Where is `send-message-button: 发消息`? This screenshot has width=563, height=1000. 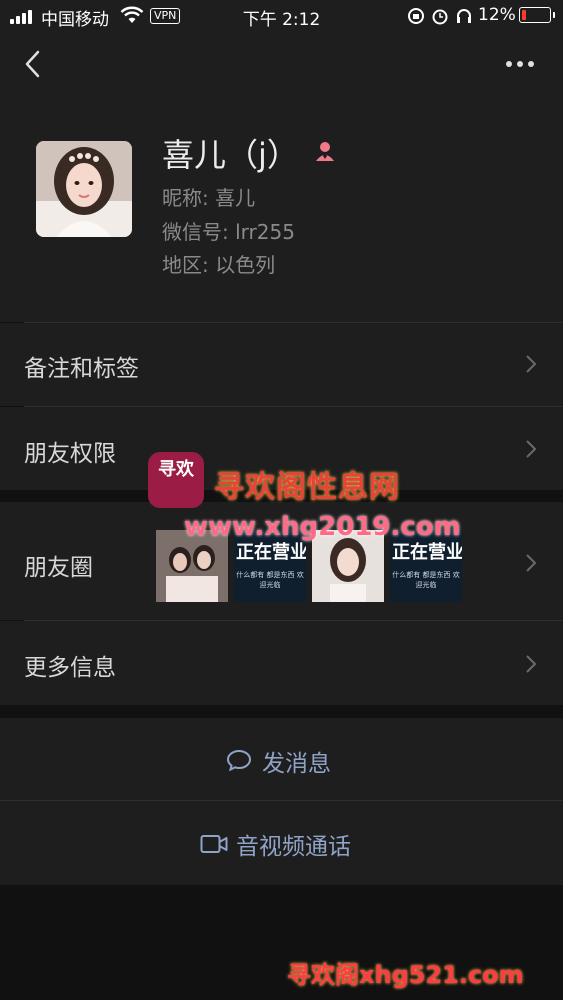 send-message-button: 发消息 is located at coordinates (281, 759).